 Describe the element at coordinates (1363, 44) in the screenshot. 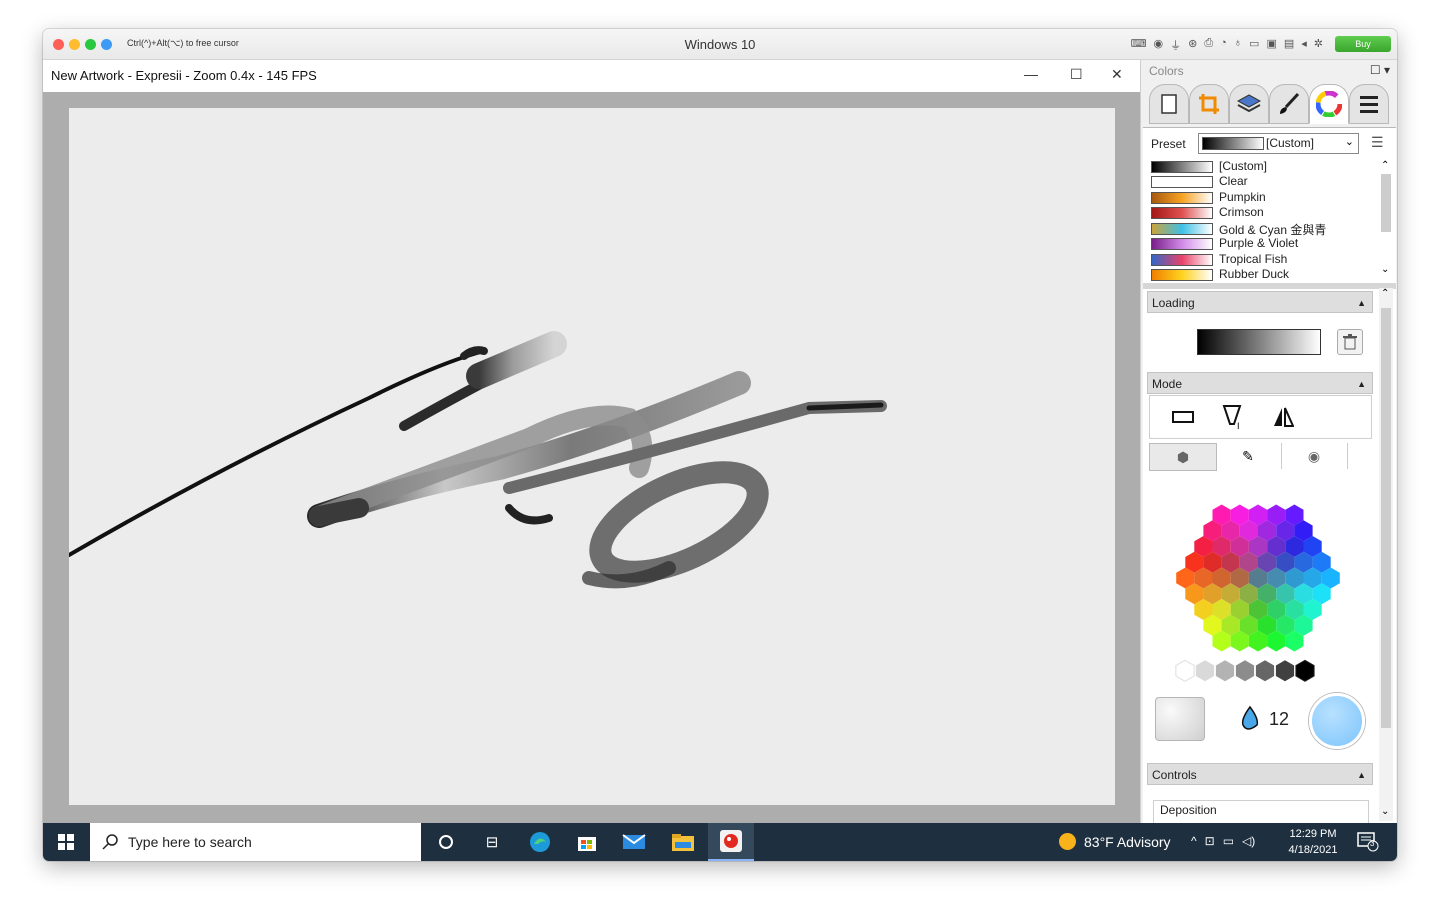

I see `buy-button: Buy` at that location.